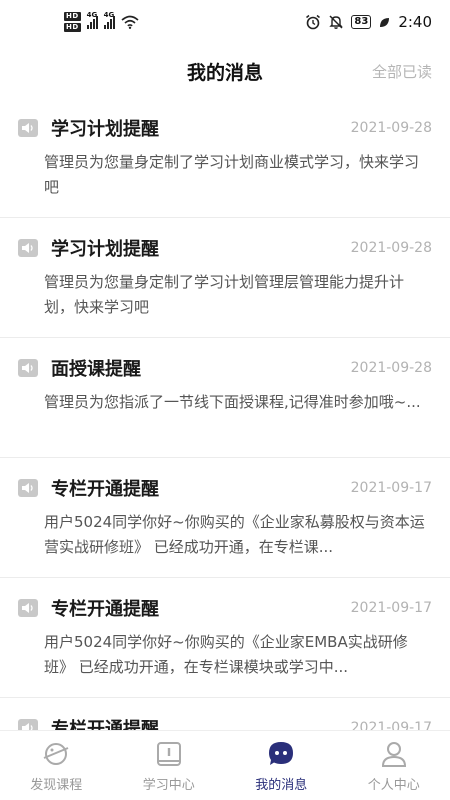 The height and width of the screenshot is (800, 450). What do you see at coordinates (281, 785) in the screenshot?
I see `tab-label: 我的消息` at bounding box center [281, 785].